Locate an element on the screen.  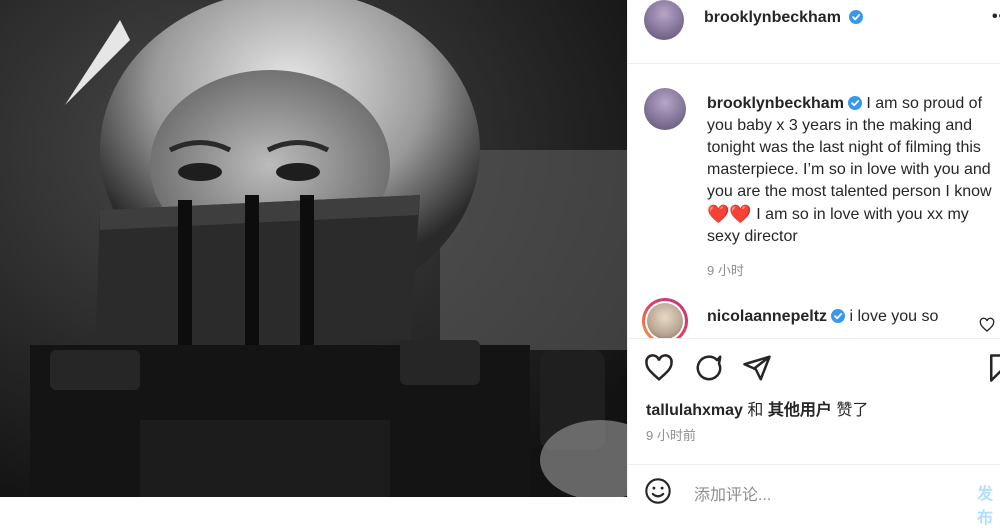
more-options-icon: •• is located at coordinates (996, 17).